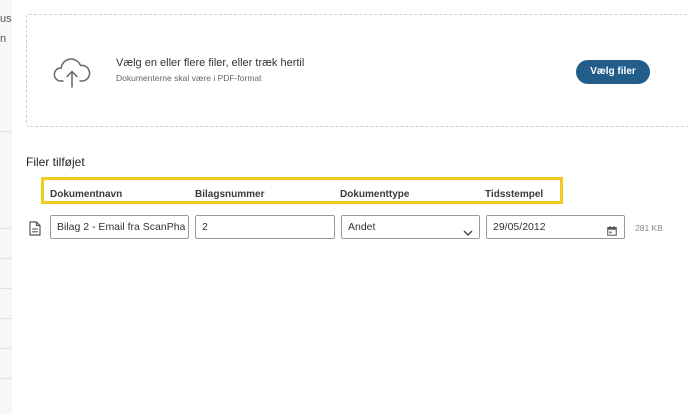 The image size is (688, 414). What do you see at coordinates (613, 72) in the screenshot?
I see `choose-files-button: Vælg filer` at bounding box center [613, 72].